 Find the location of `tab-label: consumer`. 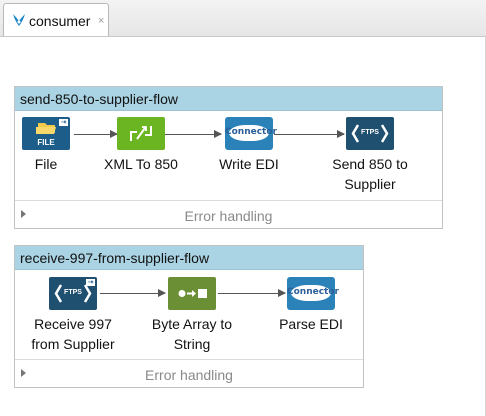

tab-label: consumer is located at coordinates (60, 21).